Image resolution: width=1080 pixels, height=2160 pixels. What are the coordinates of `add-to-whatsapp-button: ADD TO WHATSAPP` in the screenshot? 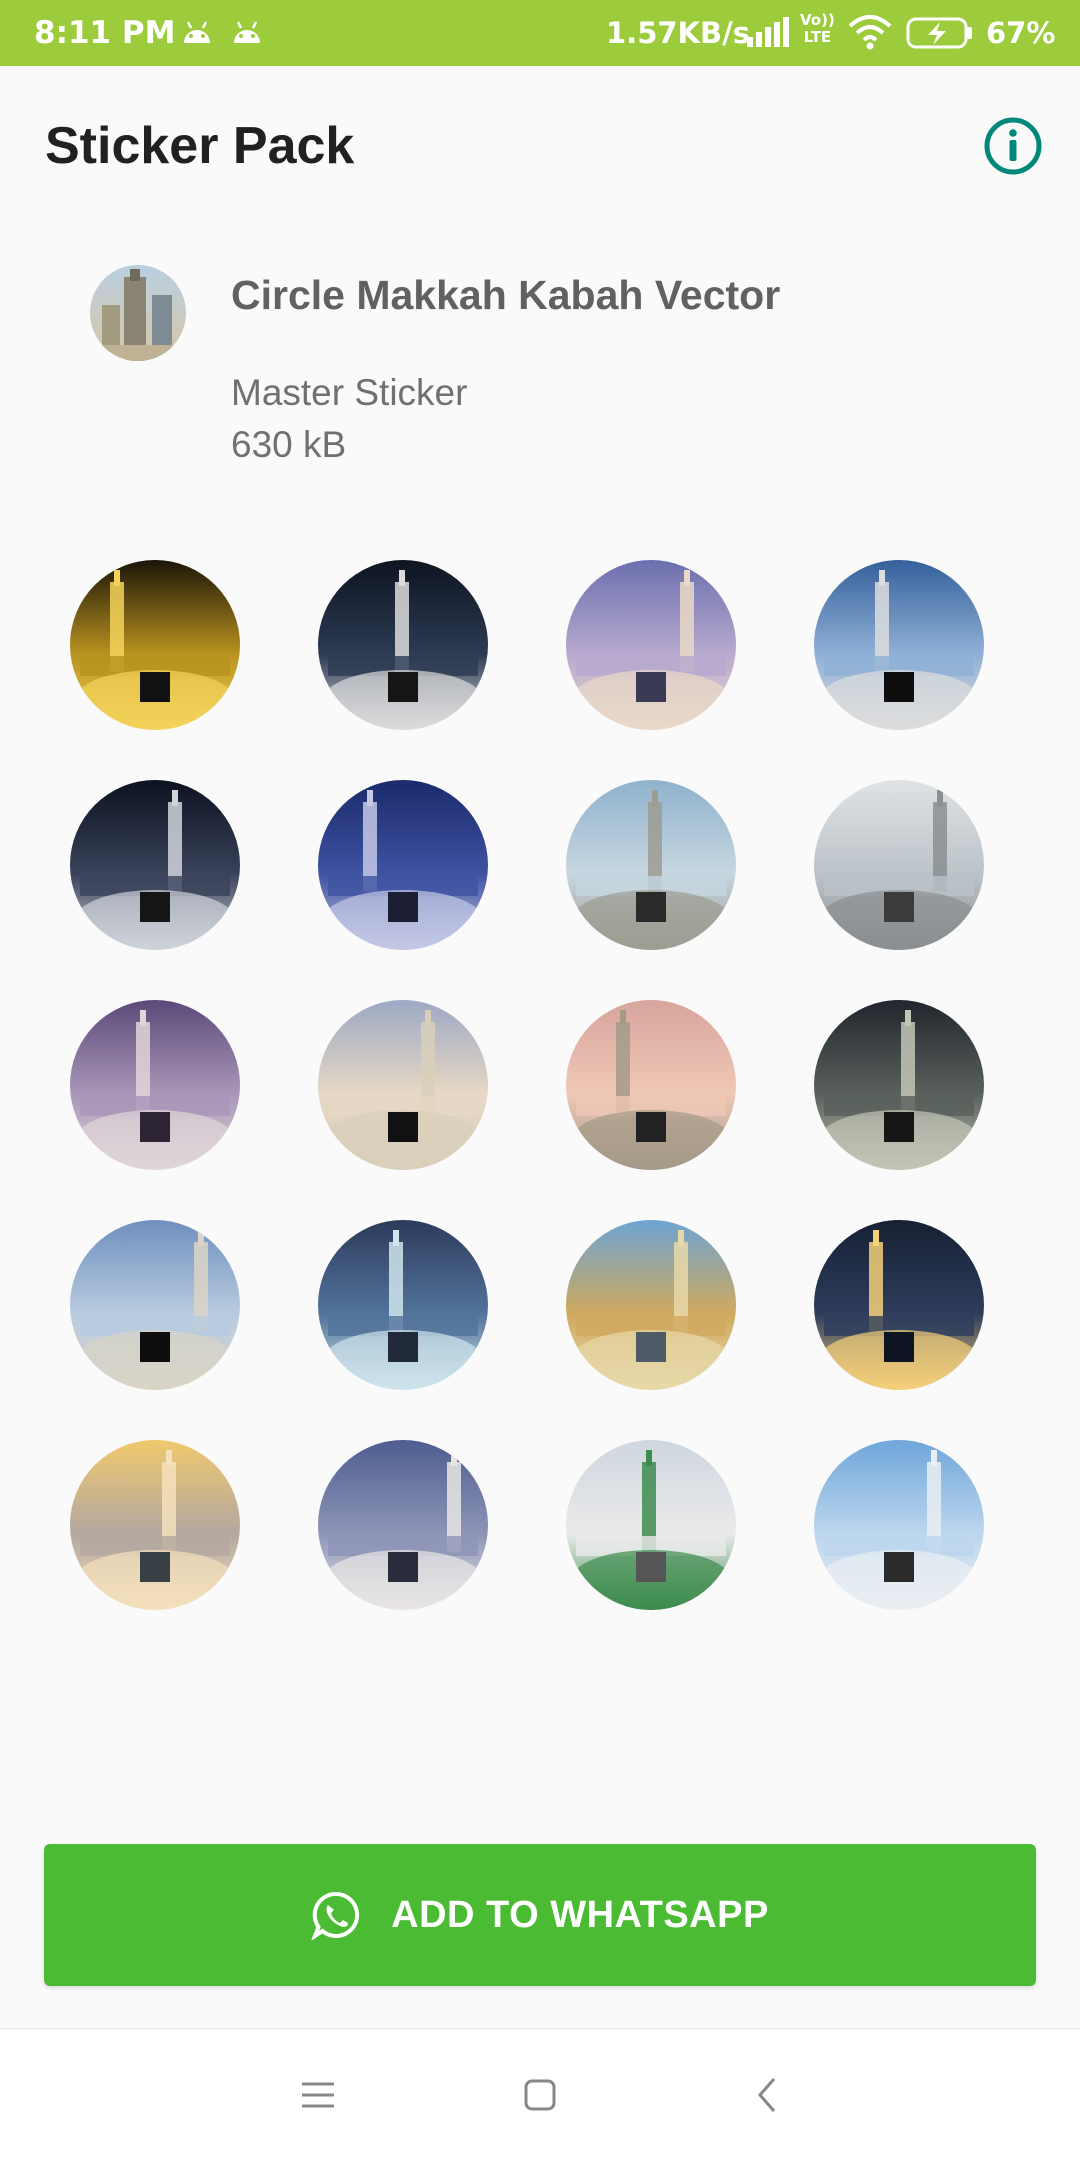 It's located at (540, 1915).